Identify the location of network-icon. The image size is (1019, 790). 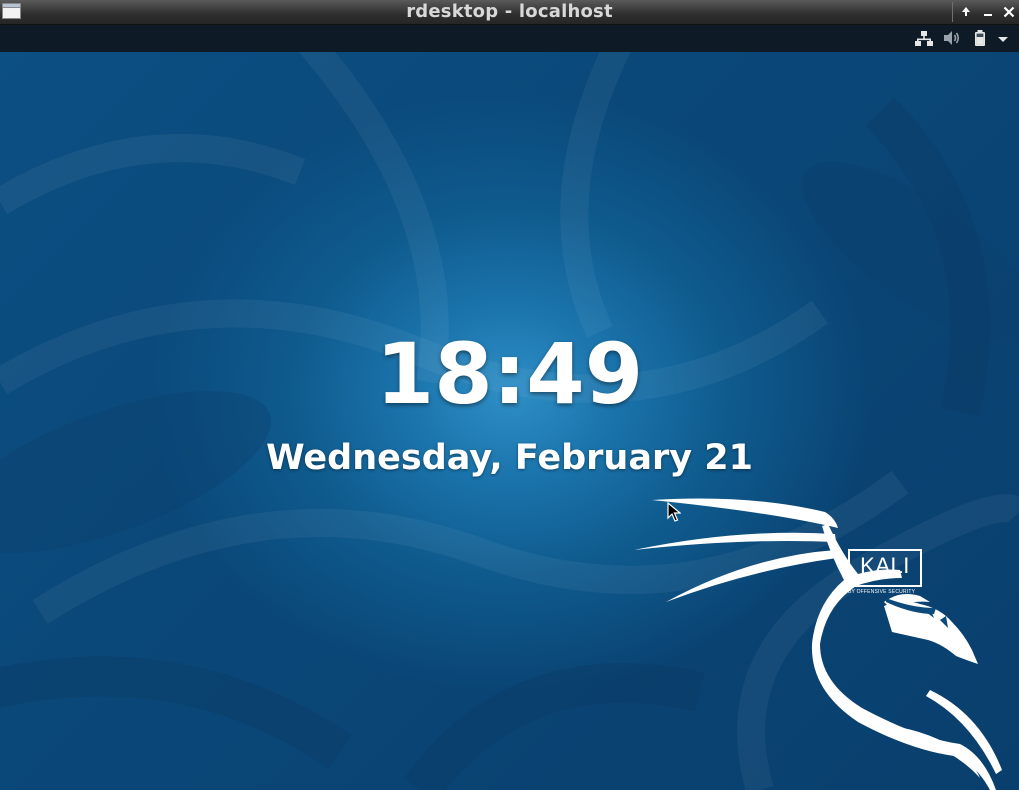
(924, 38).